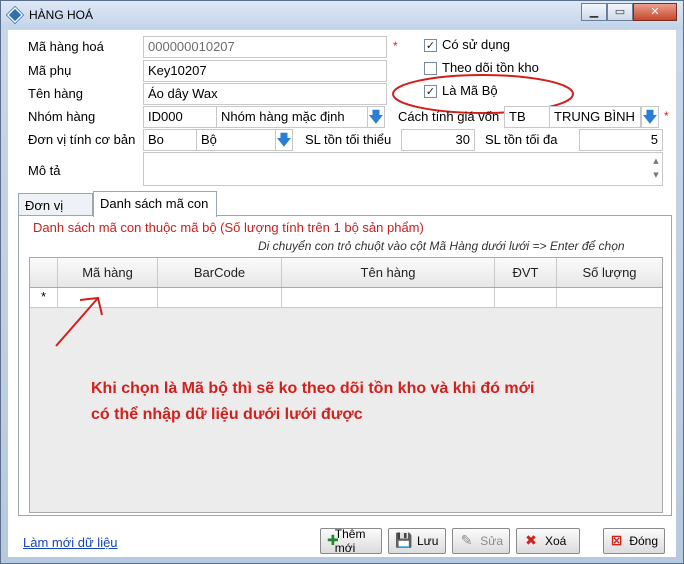 Image resolution: width=684 pixels, height=564 pixels. What do you see at coordinates (220, 272) in the screenshot?
I see `grid-col-barcode: BarCode` at bounding box center [220, 272].